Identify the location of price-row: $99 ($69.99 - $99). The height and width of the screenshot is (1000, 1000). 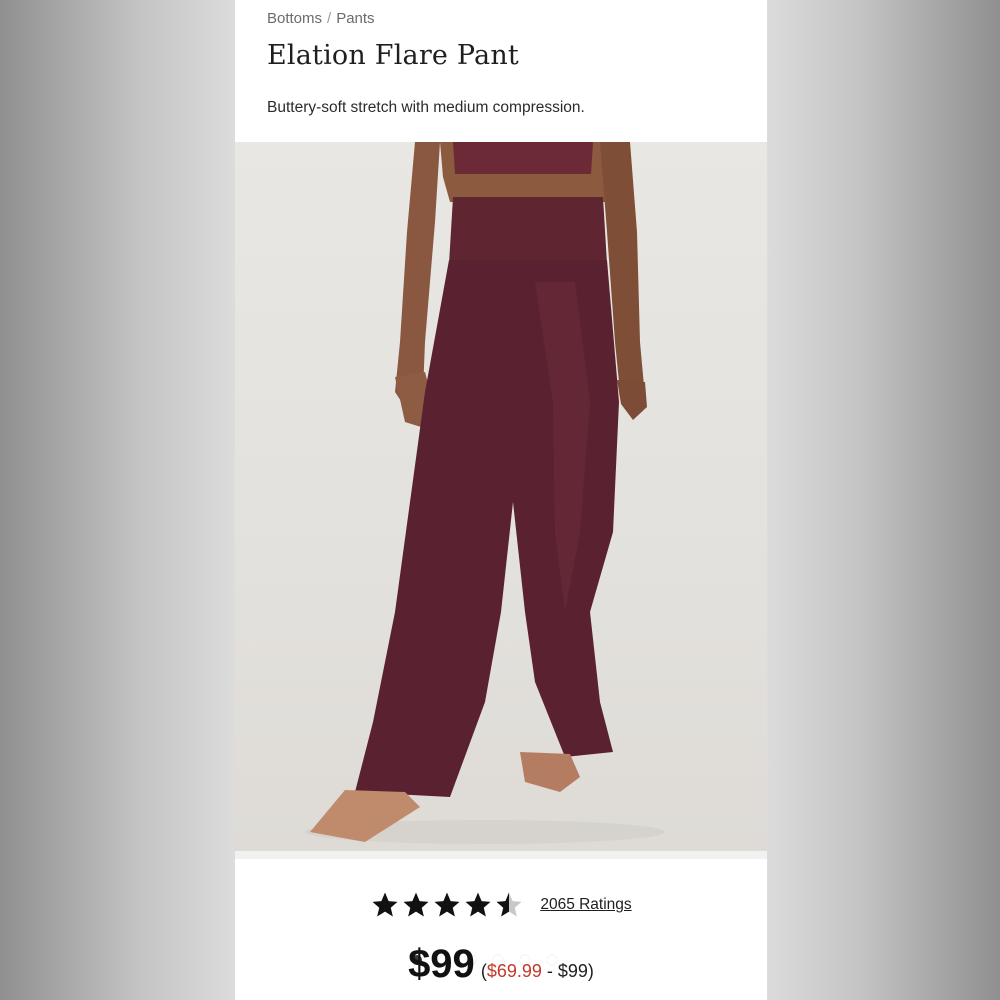
(501, 964).